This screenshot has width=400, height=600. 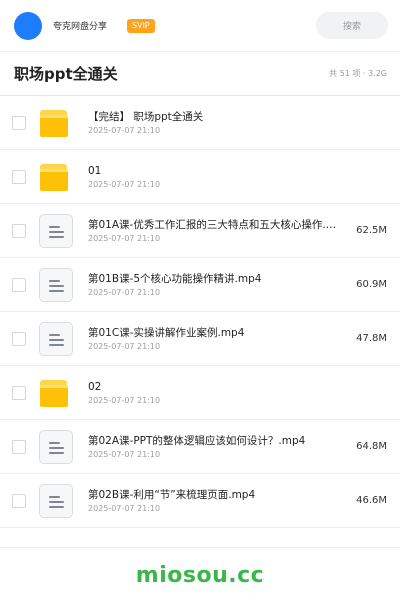 What do you see at coordinates (237, 123) in the screenshot?
I see `file-info: 【完结】 职场ppt全通关 2025-07-07 21:10` at bounding box center [237, 123].